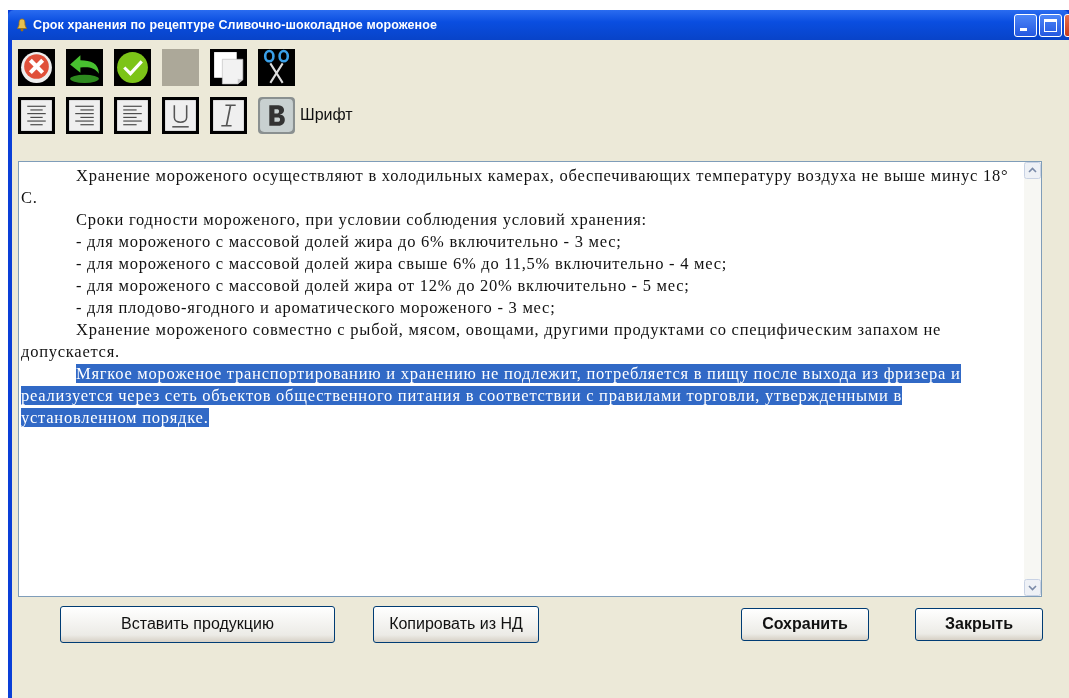 Image resolution: width=1069 pixels, height=698 pixels. I want to click on scissors-icon, so click(276, 67).